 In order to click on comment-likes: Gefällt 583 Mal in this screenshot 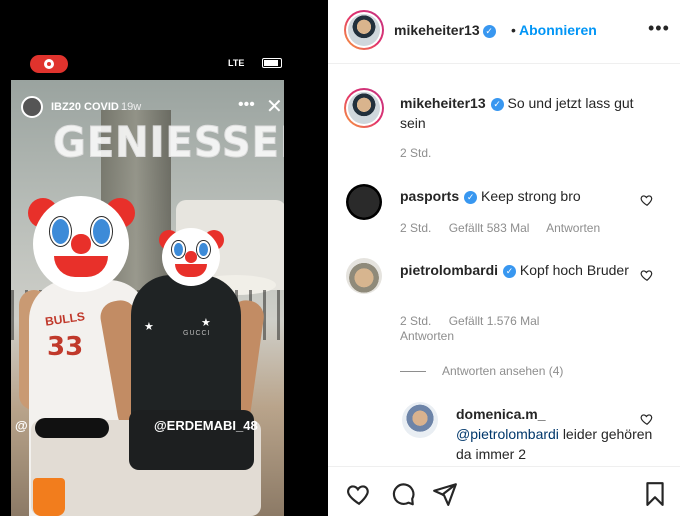, I will do `click(489, 228)`.